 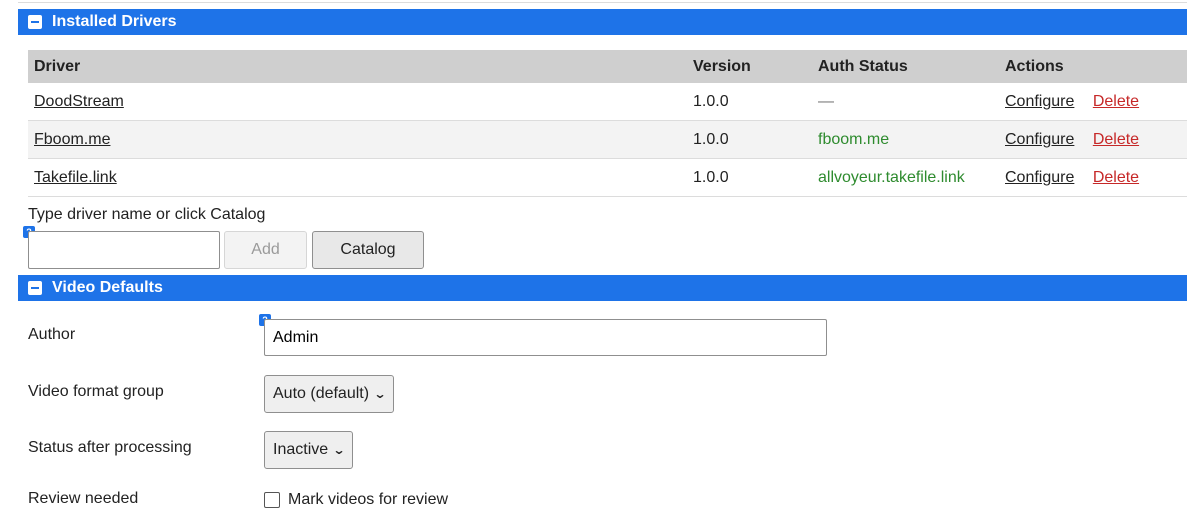 I want to click on driver-link-takefile: Takefile.link, so click(x=75, y=177).